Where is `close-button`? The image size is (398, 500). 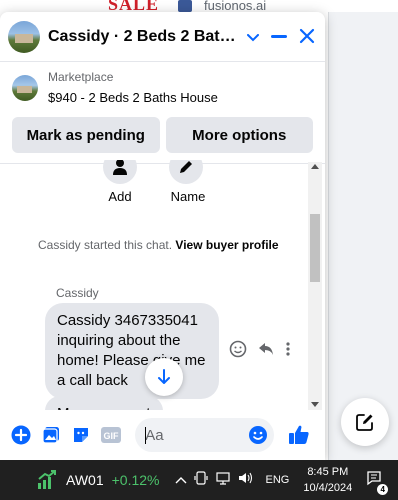
close-button is located at coordinates (307, 37).